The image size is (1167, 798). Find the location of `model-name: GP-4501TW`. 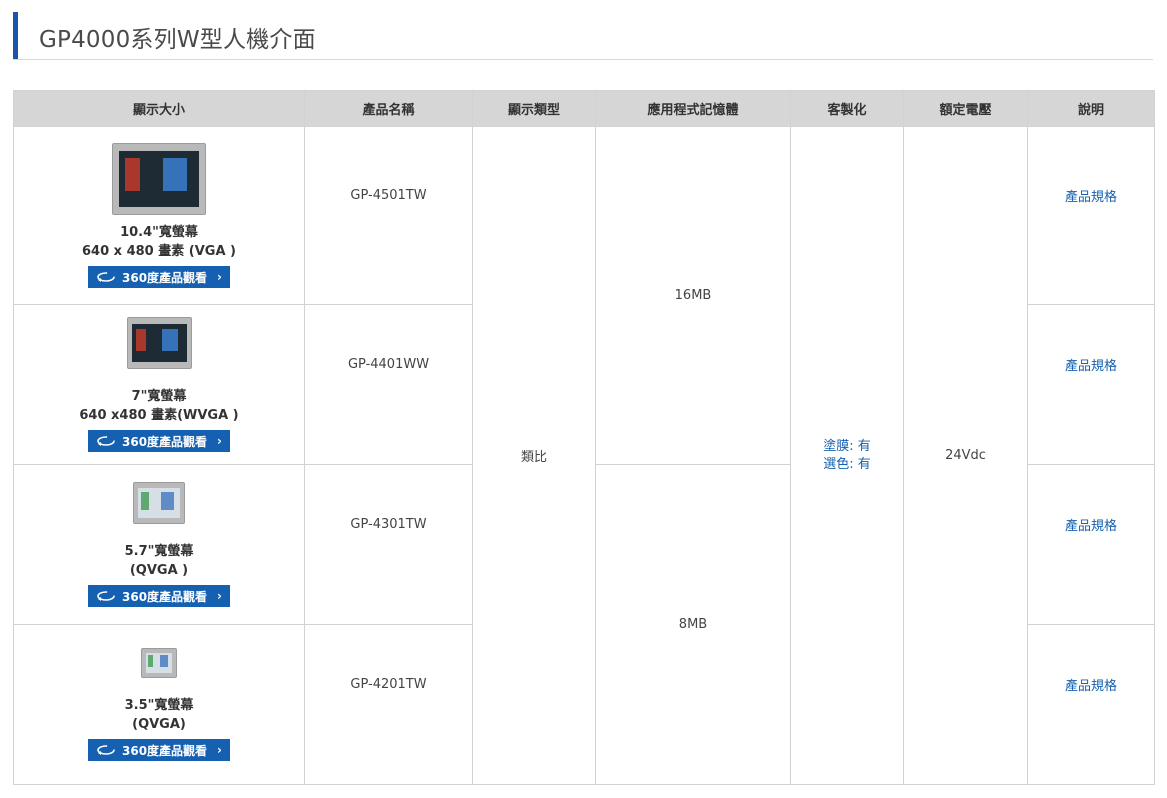

model-name: GP-4501TW is located at coordinates (388, 195).